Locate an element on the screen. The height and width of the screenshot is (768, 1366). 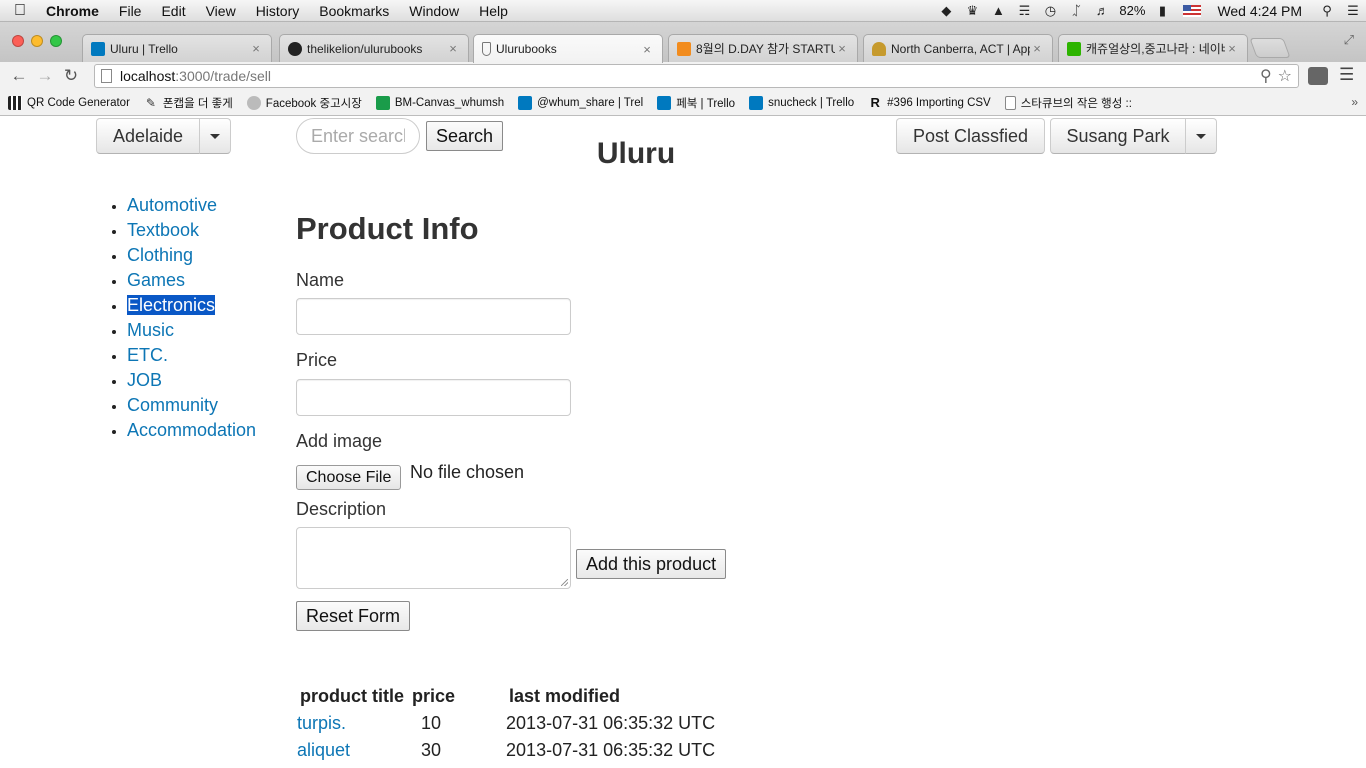
user-caret-button is located at coordinates (1201, 136).